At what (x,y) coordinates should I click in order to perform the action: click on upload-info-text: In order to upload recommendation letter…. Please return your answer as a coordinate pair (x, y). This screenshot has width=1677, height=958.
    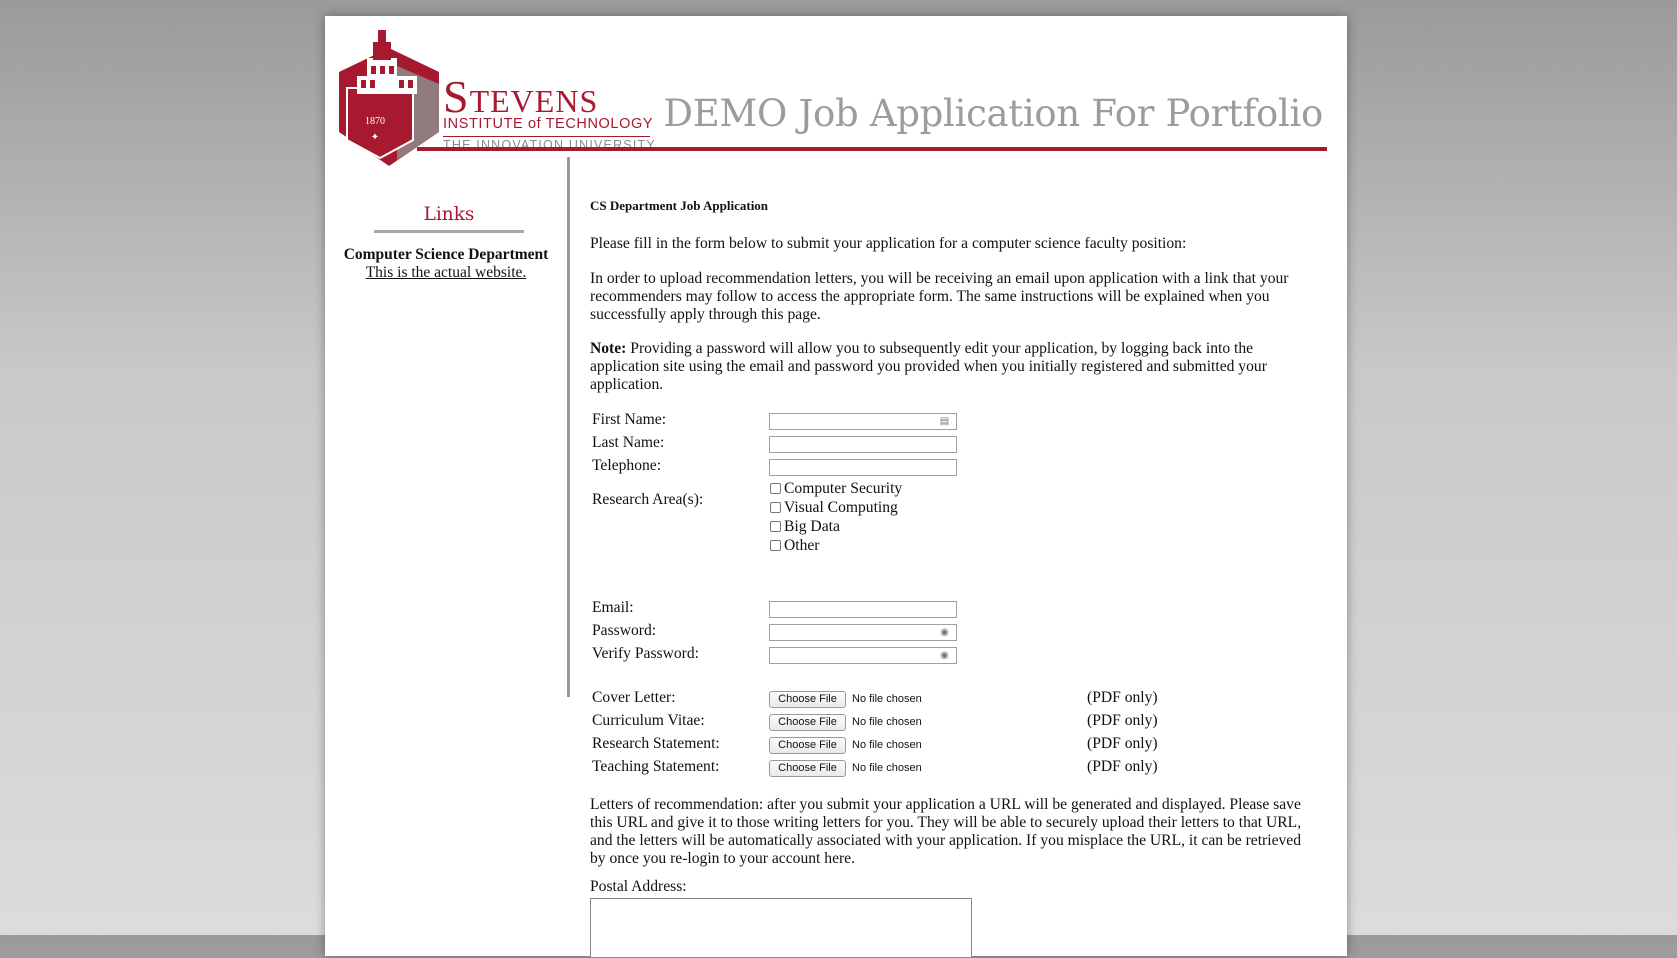
    Looking at the image, I should click on (939, 296).